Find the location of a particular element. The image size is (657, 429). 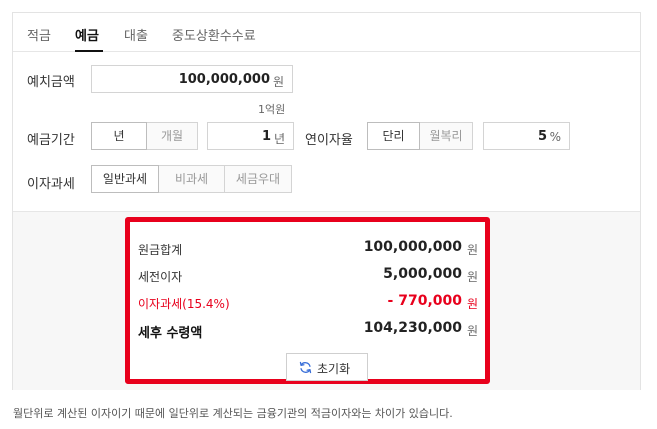

after-tax-value: 104,230,000 is located at coordinates (412, 328).